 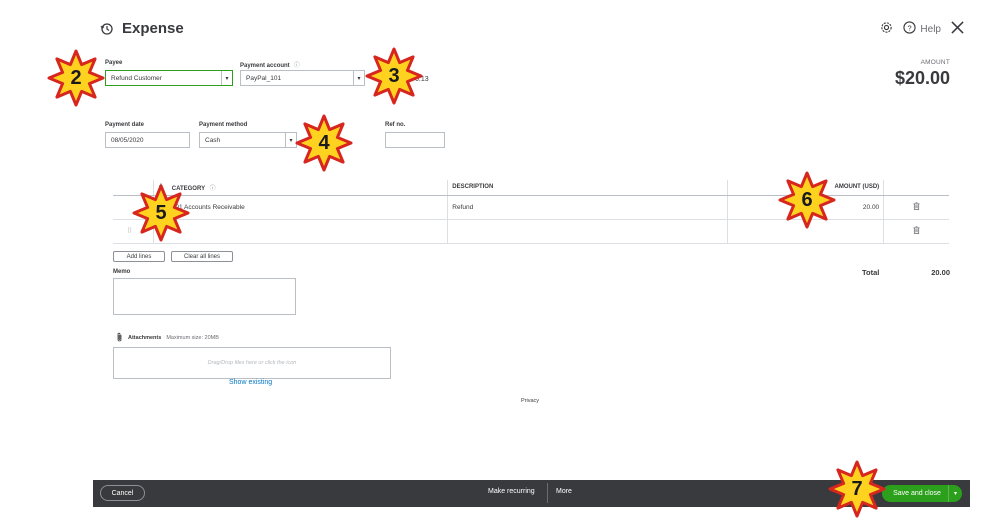 I want to click on question-circle-icon: ?, so click(x=910, y=29).